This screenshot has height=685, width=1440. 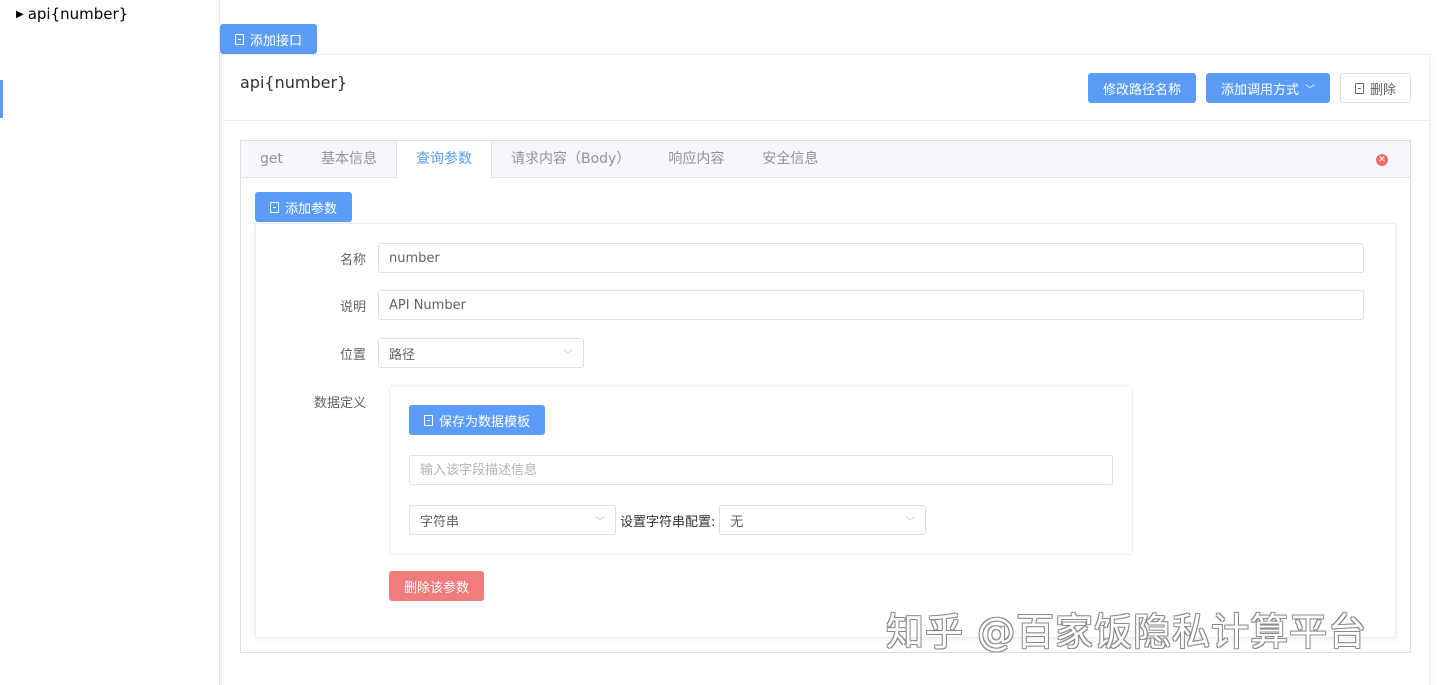 I want to click on string-config-label: 设置字符串配置:, so click(x=668, y=522).